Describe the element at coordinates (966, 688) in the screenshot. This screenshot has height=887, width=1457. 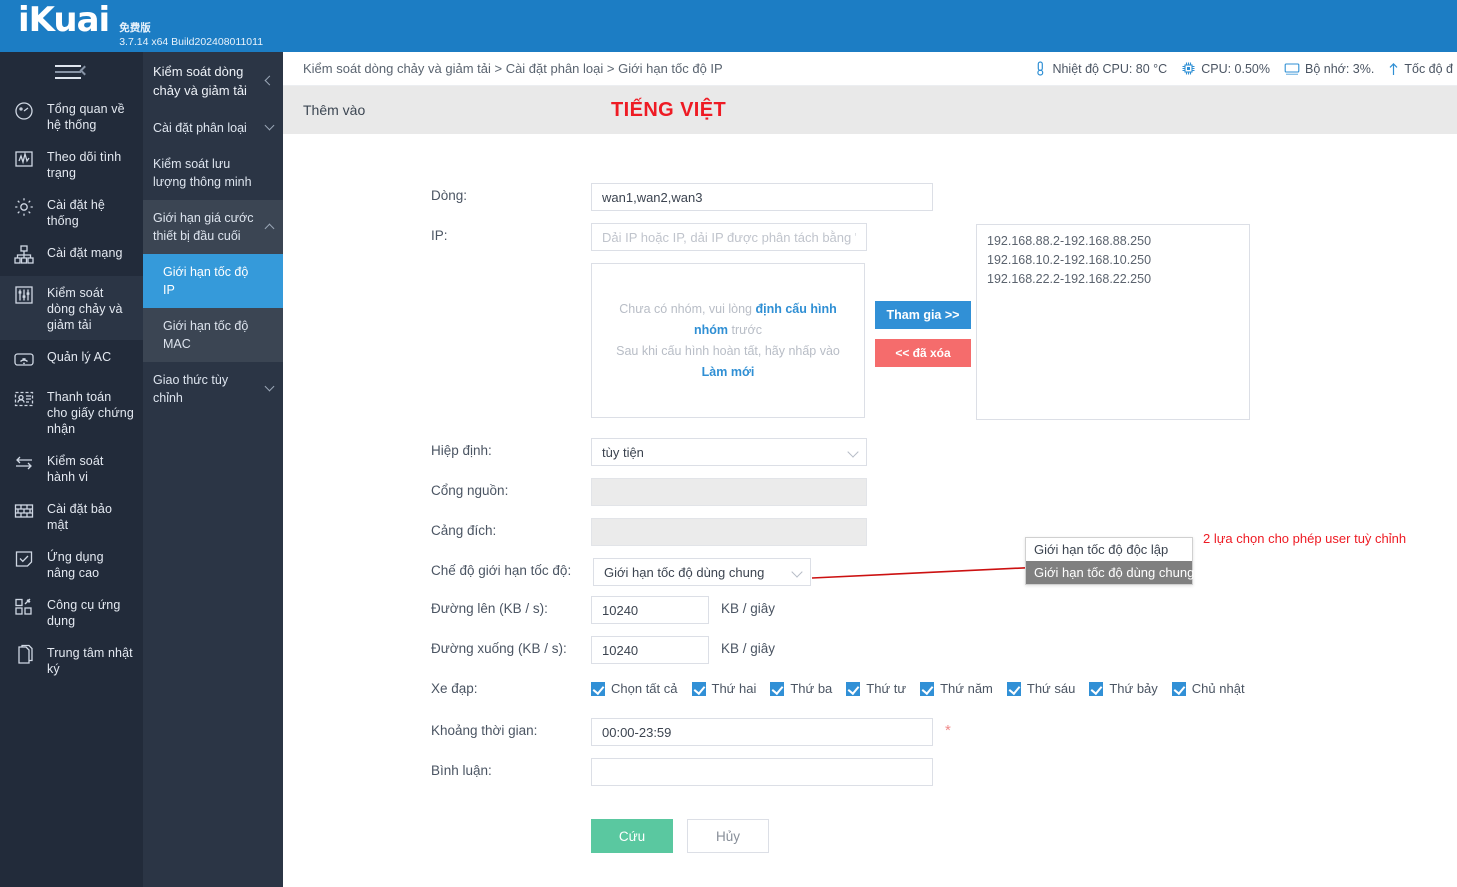
I see `checkbox-label: Thứ năm` at that location.